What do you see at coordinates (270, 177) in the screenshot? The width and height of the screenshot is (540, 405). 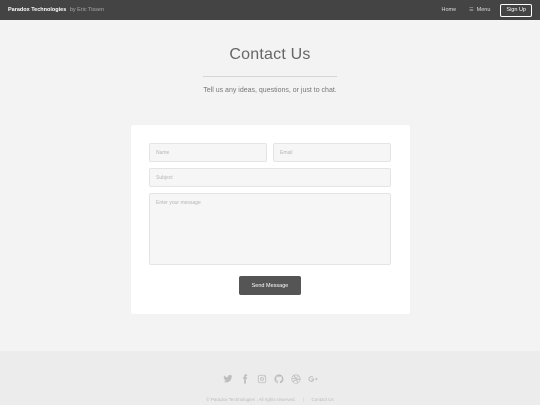 I see `subject-input` at bounding box center [270, 177].